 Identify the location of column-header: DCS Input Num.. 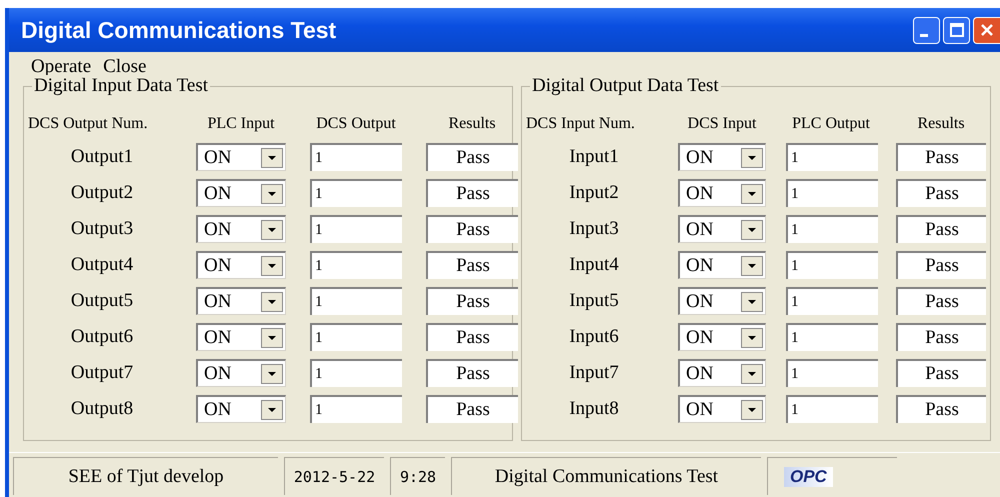
(580, 124).